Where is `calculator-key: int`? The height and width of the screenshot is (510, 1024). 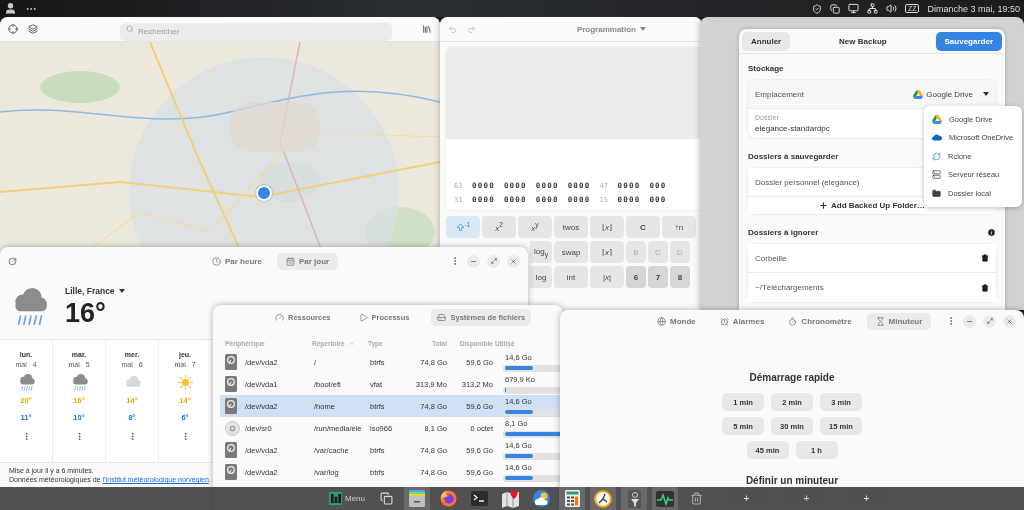 calculator-key: int is located at coordinates (571, 277).